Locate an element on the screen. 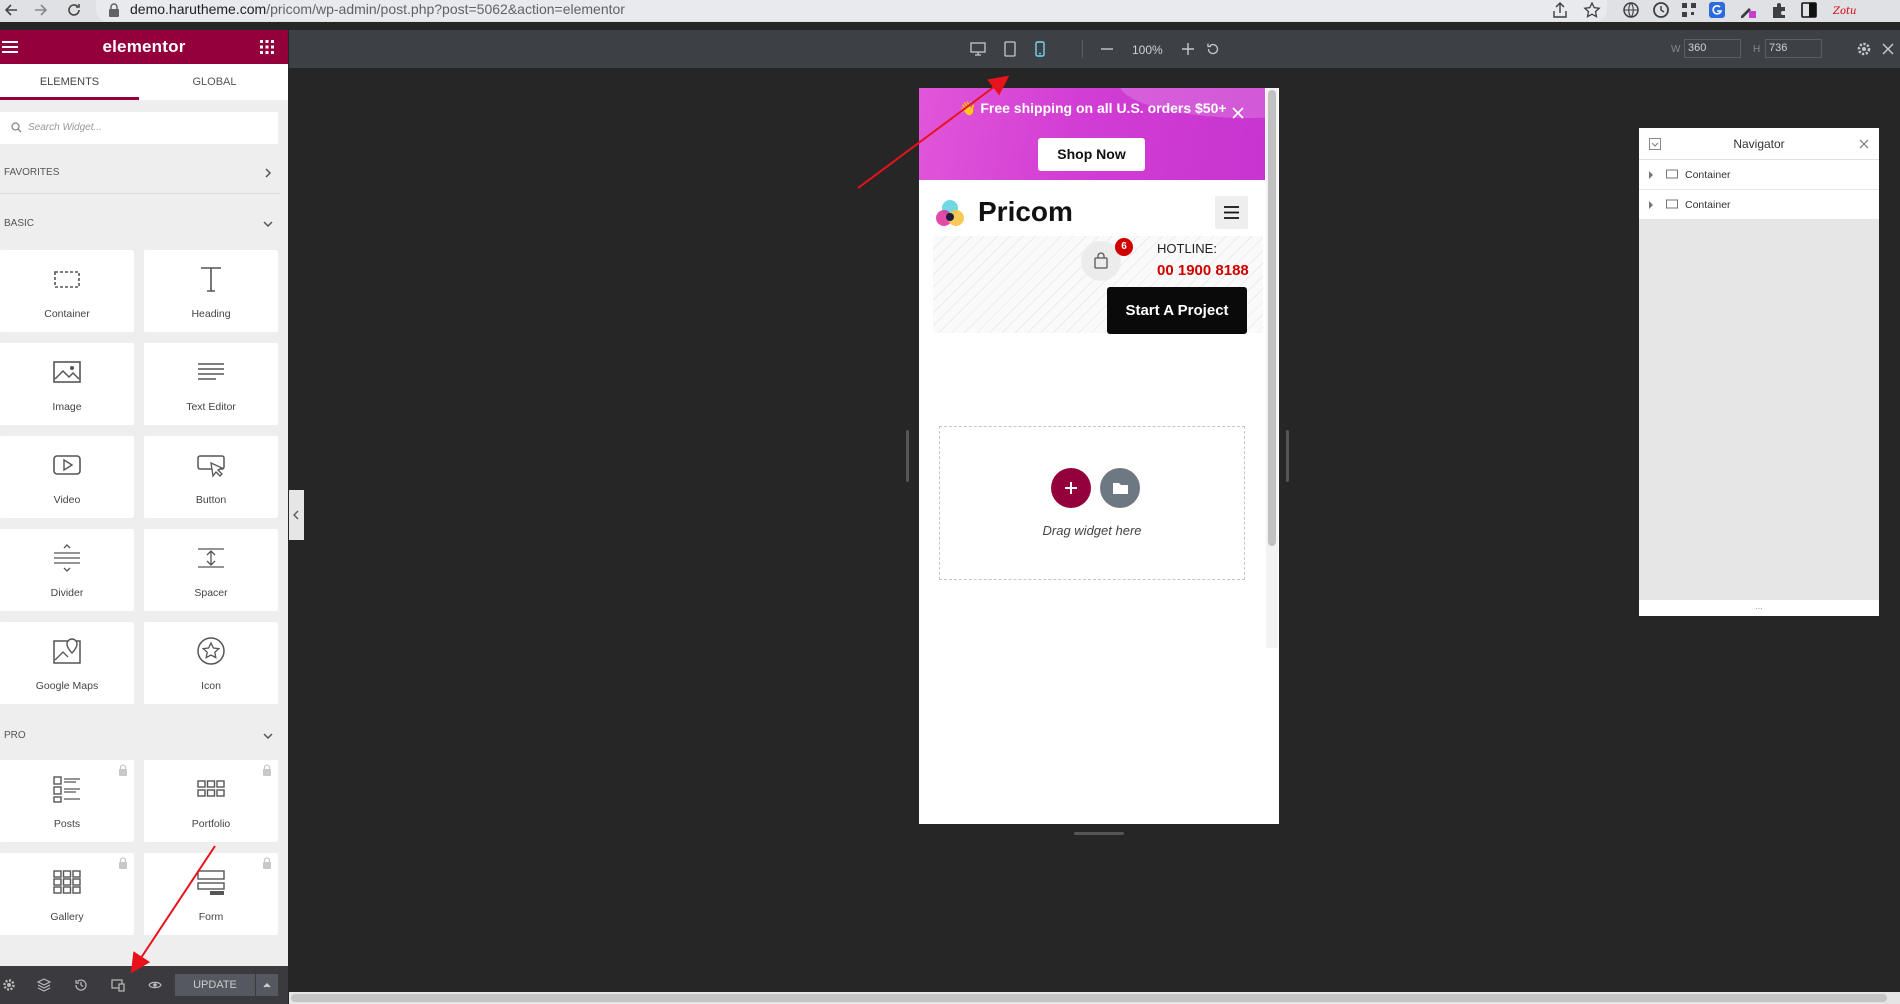 This screenshot has height=1004, width=1900. google-maps-icon is located at coordinates (67, 651).